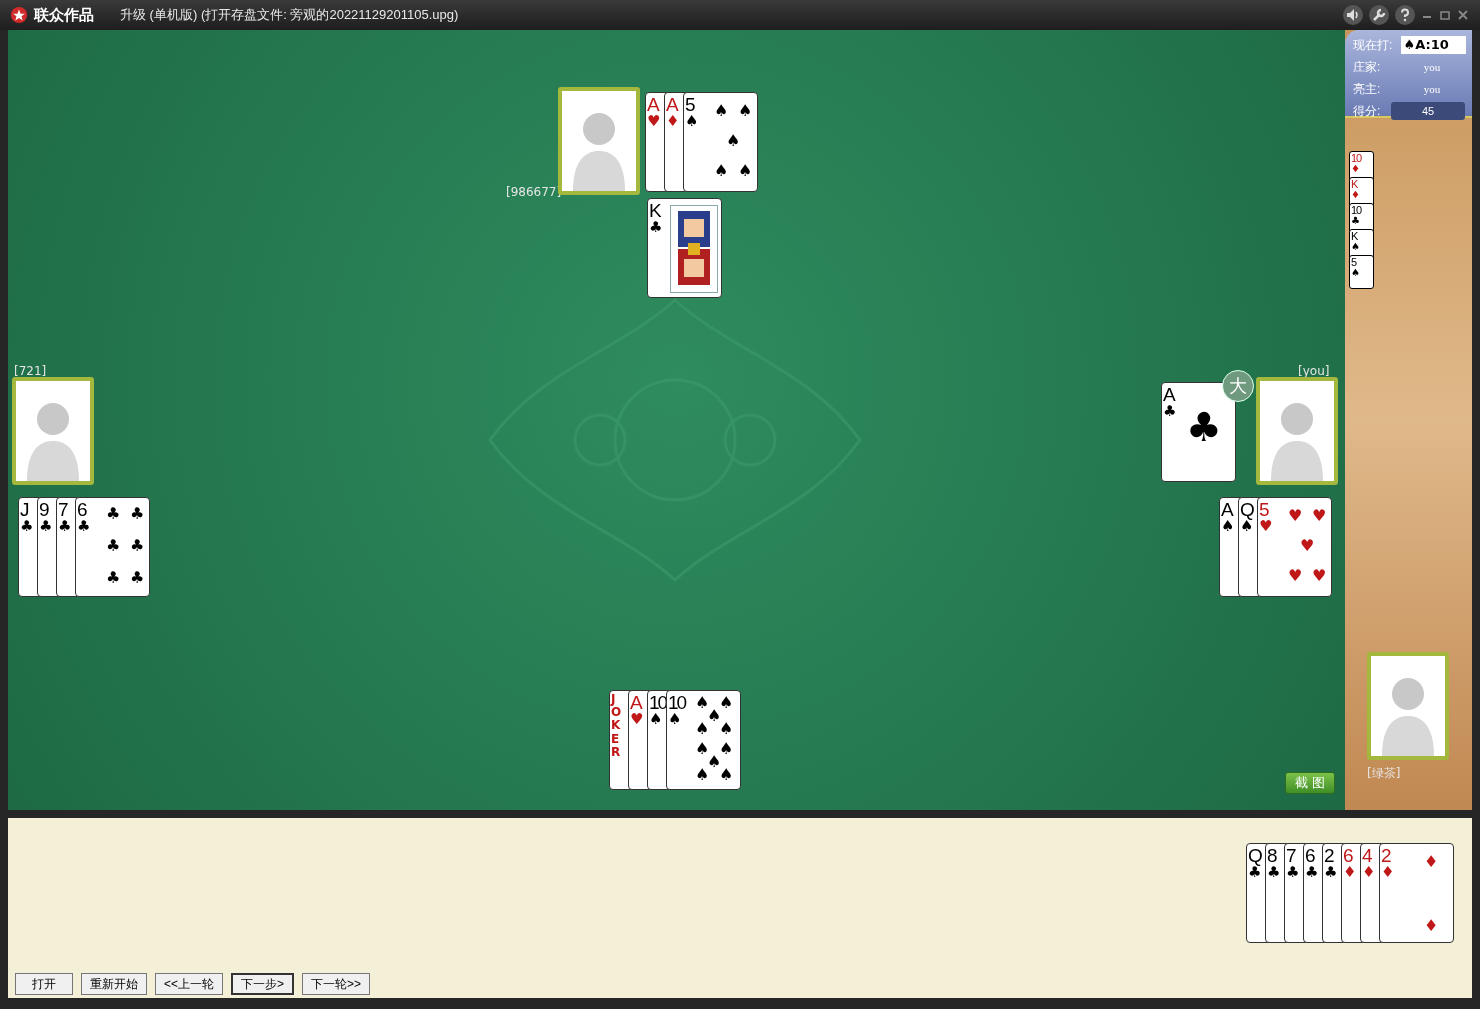 This screenshot has height=1009, width=1480. What do you see at coordinates (1367, 67) in the screenshot?
I see `dealer-label: 庄家:` at bounding box center [1367, 67].